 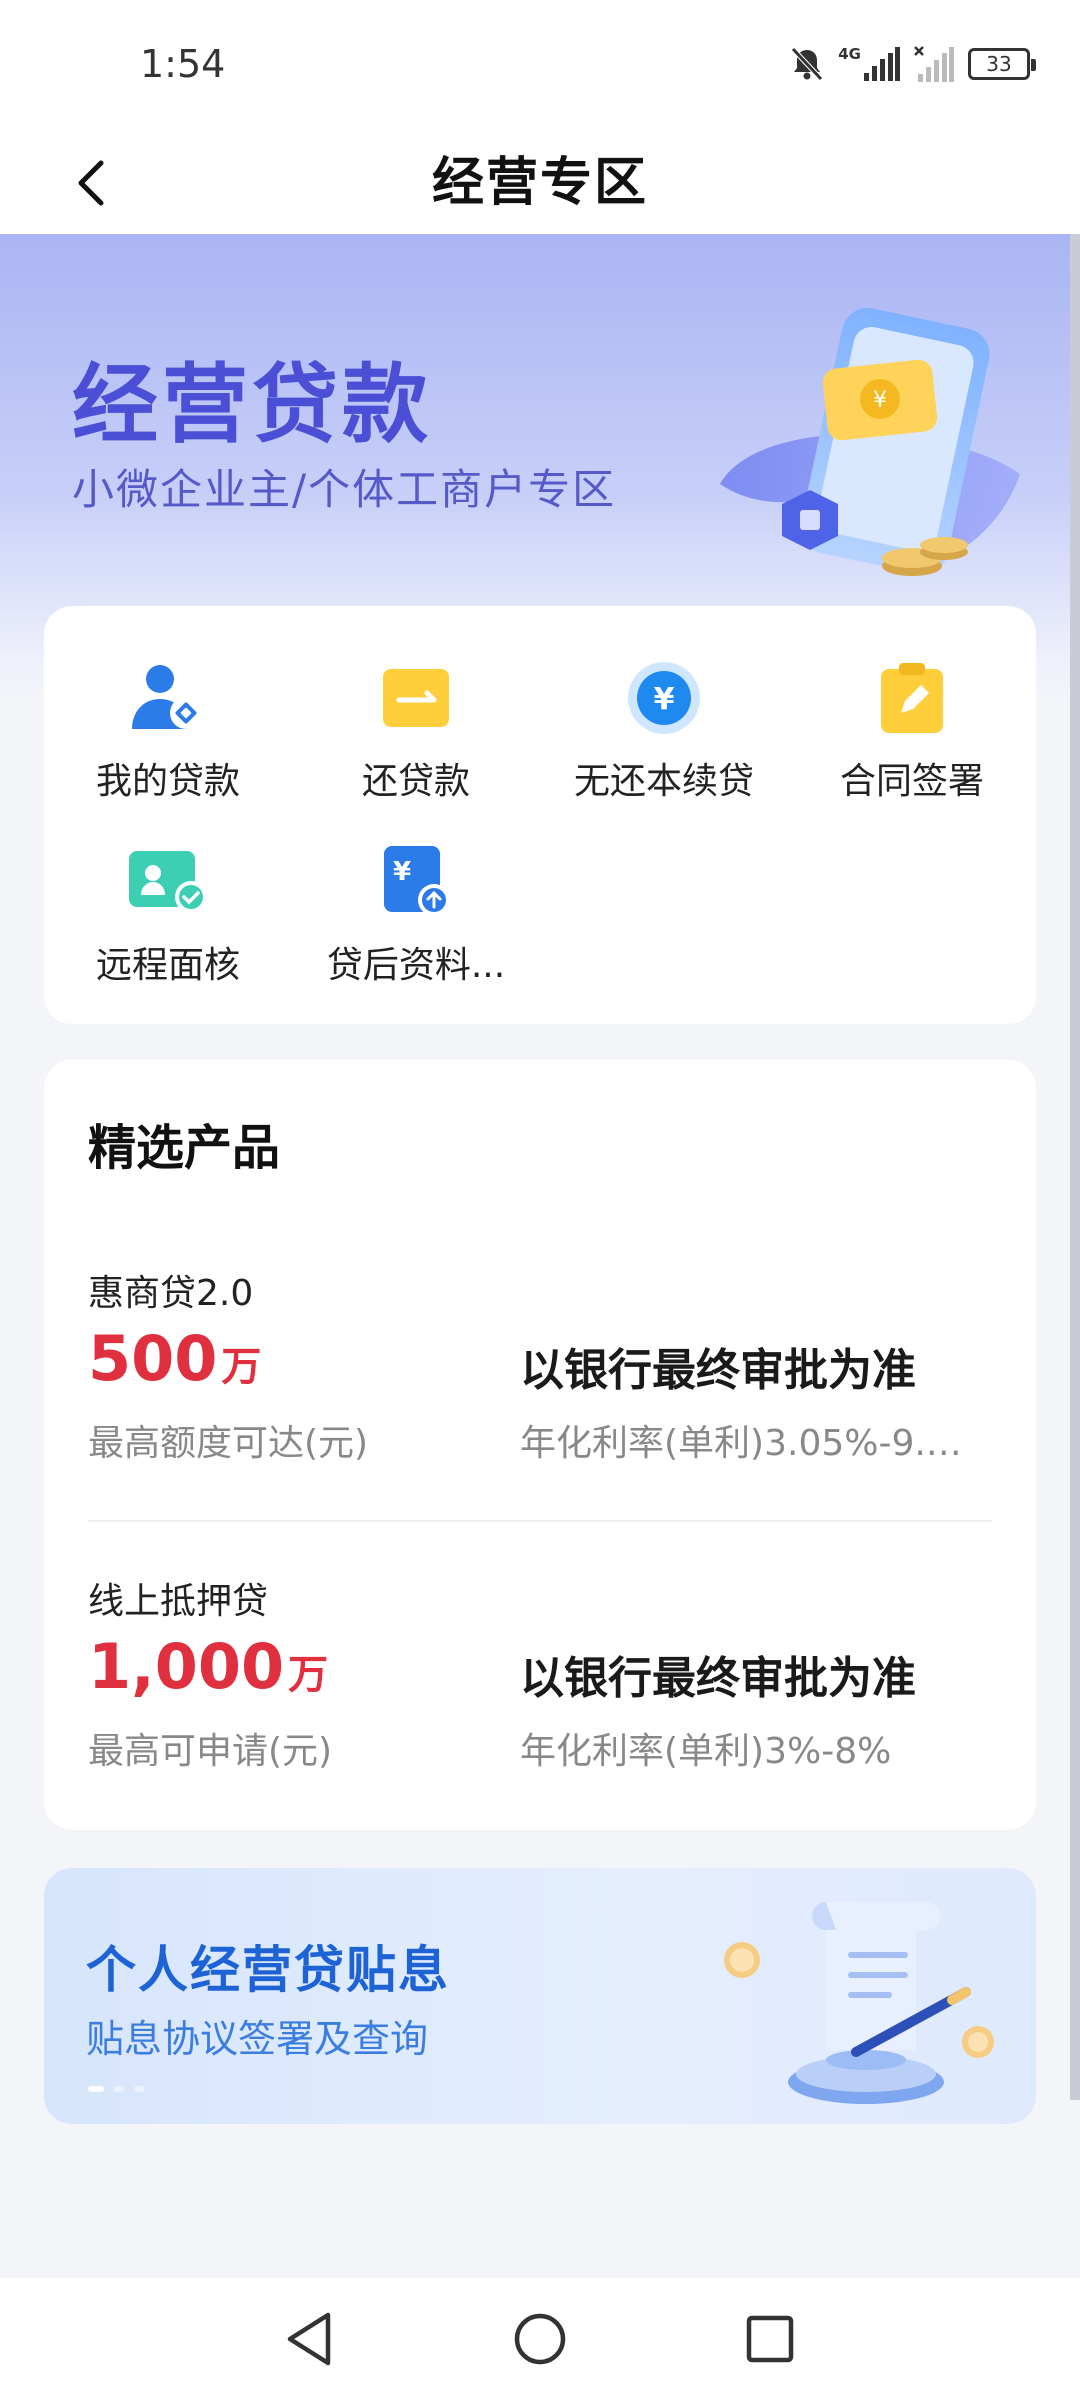 What do you see at coordinates (167, 965) in the screenshot?
I see `action-label: 远程面核` at bounding box center [167, 965].